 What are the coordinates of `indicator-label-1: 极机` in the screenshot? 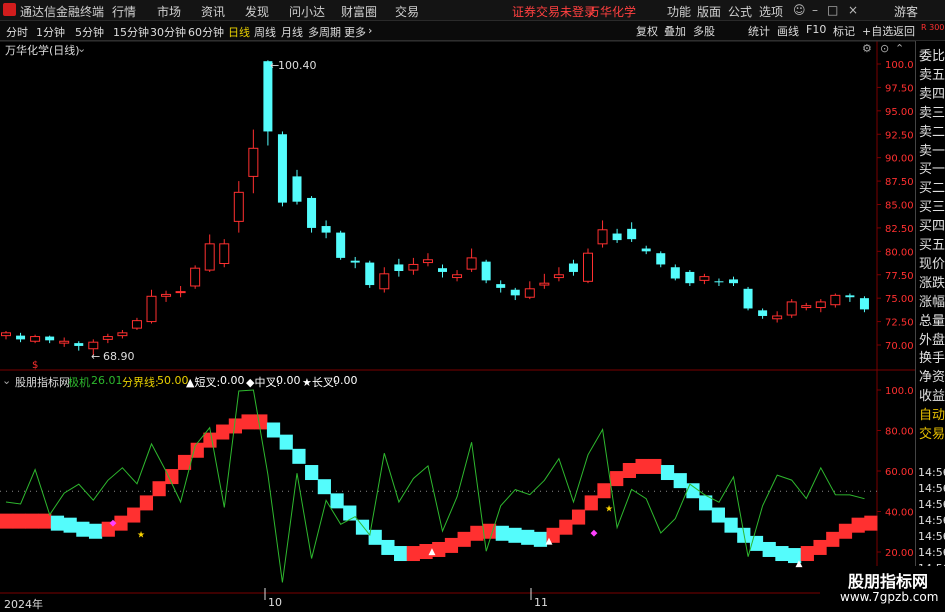 It's located at (79, 382).